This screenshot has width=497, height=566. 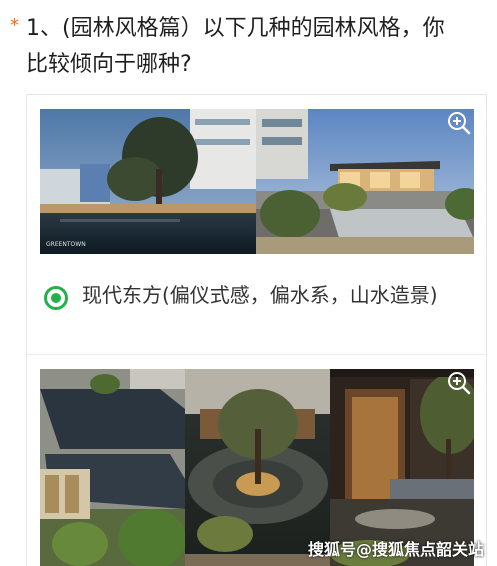 What do you see at coordinates (235, 28) in the screenshot?
I see `question-text-line1: 1、(园林风格篇）以下几种的园林风格，你` at bounding box center [235, 28].